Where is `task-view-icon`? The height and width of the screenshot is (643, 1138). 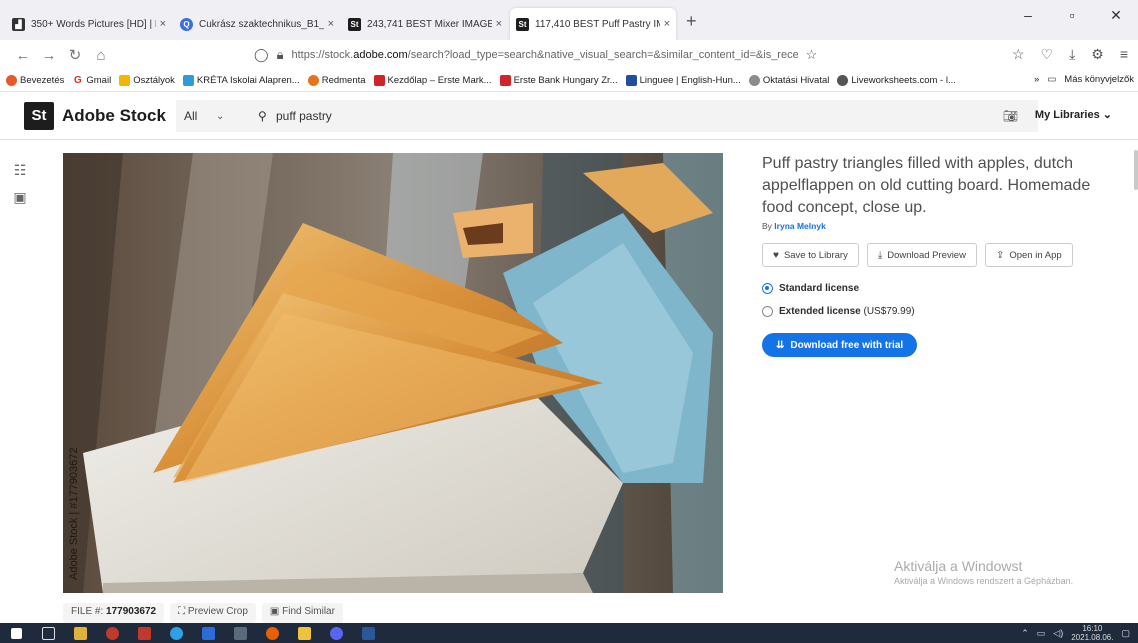 task-view-icon is located at coordinates (48, 633).